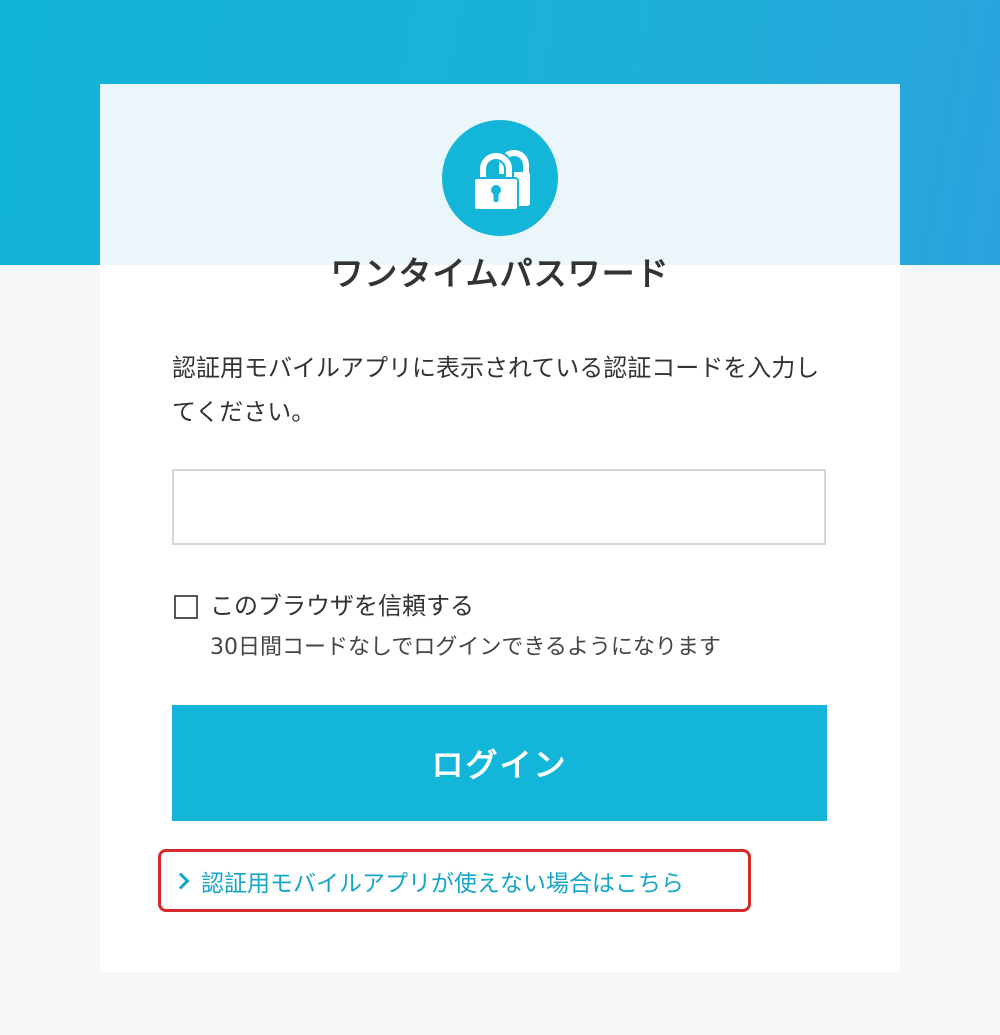 Image resolution: width=1000 pixels, height=1035 pixels. What do you see at coordinates (500, 273) in the screenshot?
I see `page-title: ワンタイムパスワード` at bounding box center [500, 273].